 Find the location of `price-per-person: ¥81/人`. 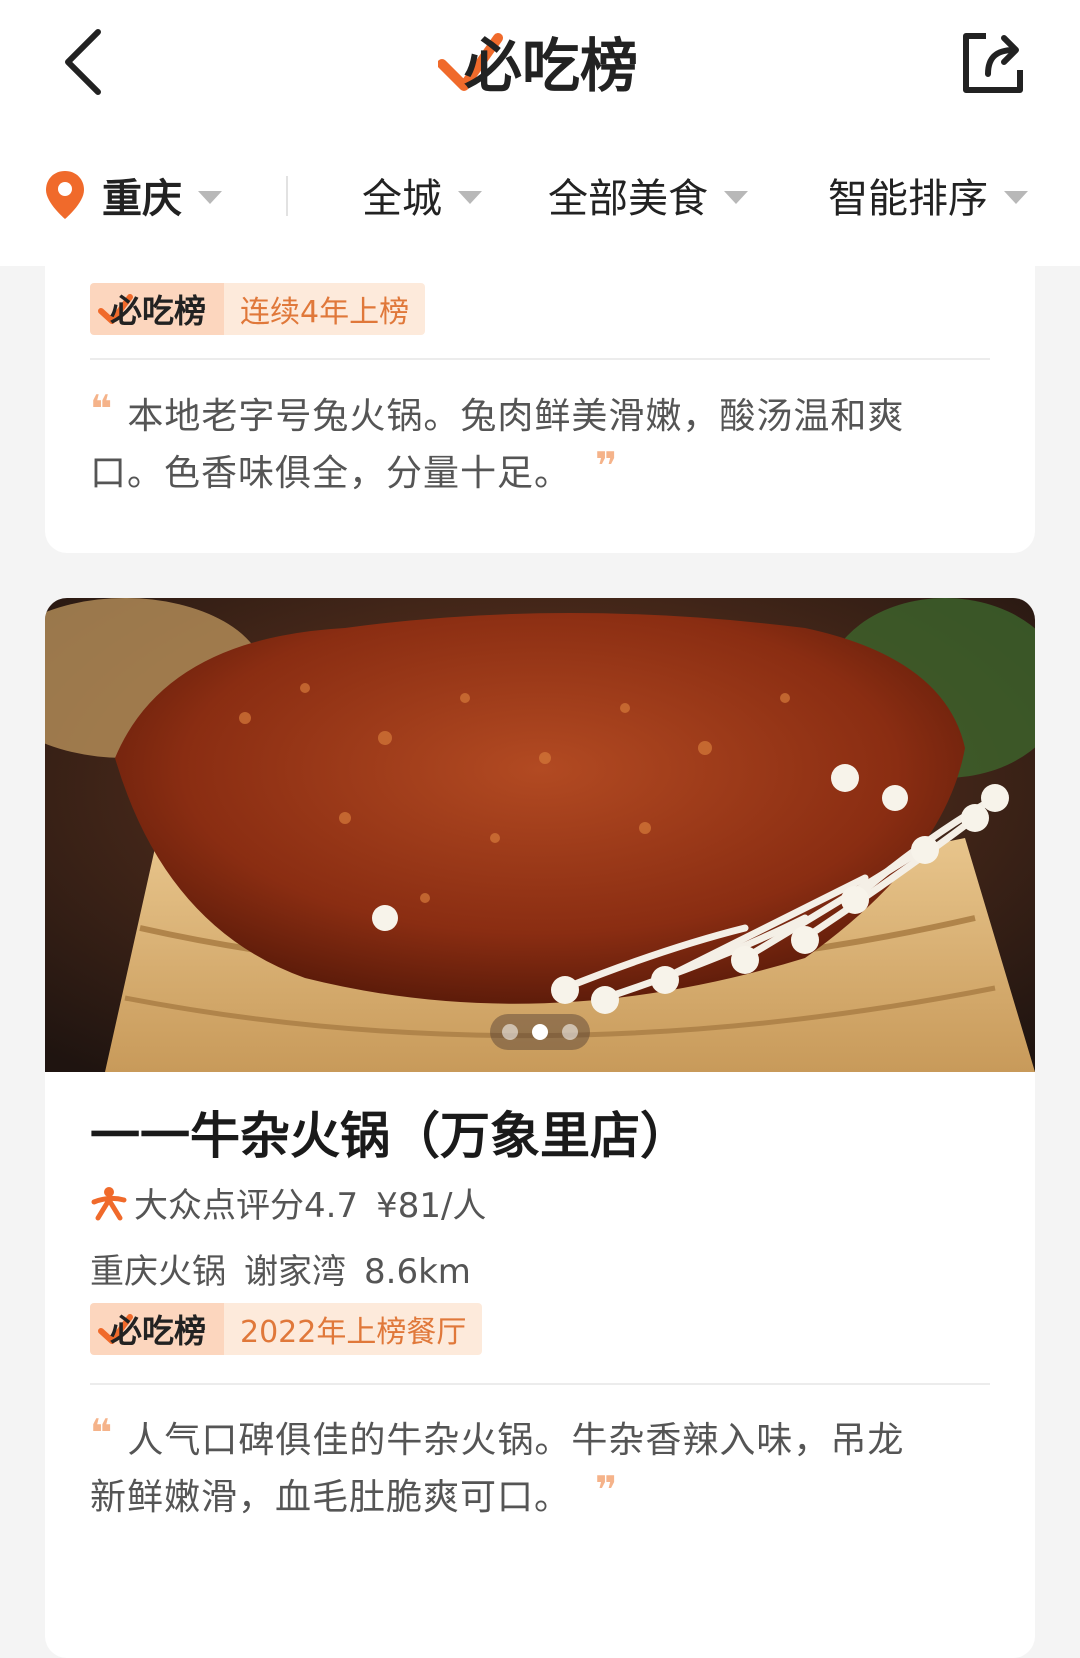

price-per-person: ¥81/人 is located at coordinates (431, 1206).